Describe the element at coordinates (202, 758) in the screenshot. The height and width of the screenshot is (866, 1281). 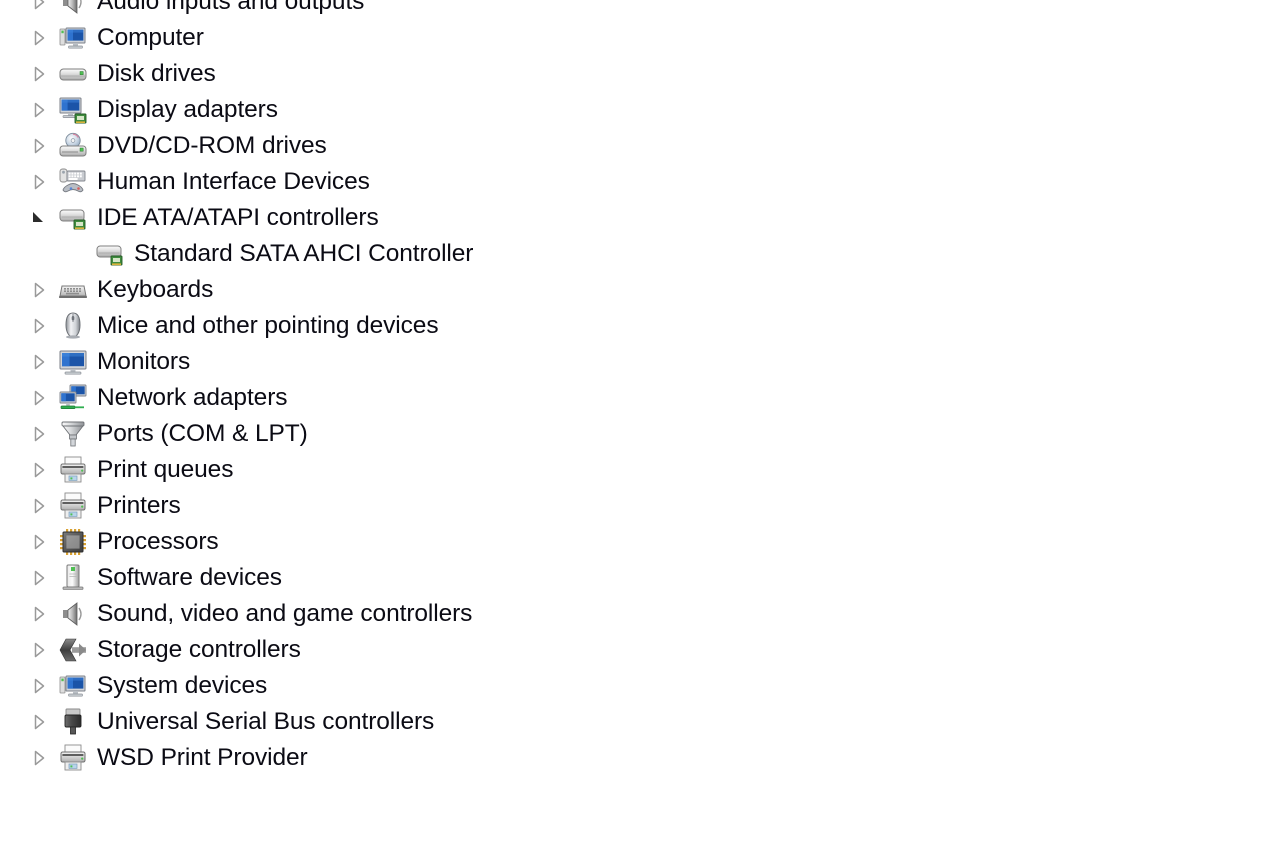
I see `device-tree-label: WSD Print Provider` at that location.